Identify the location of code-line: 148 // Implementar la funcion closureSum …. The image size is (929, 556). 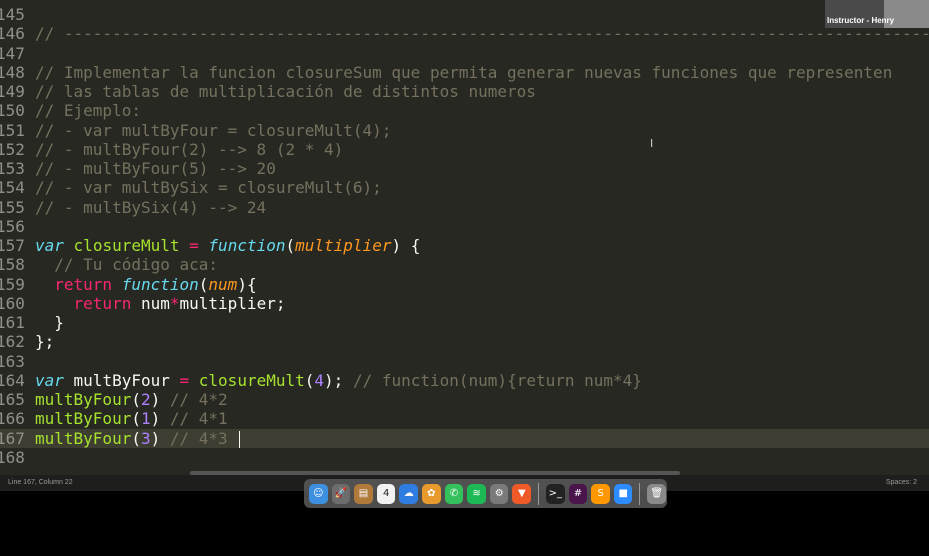
(464, 72).